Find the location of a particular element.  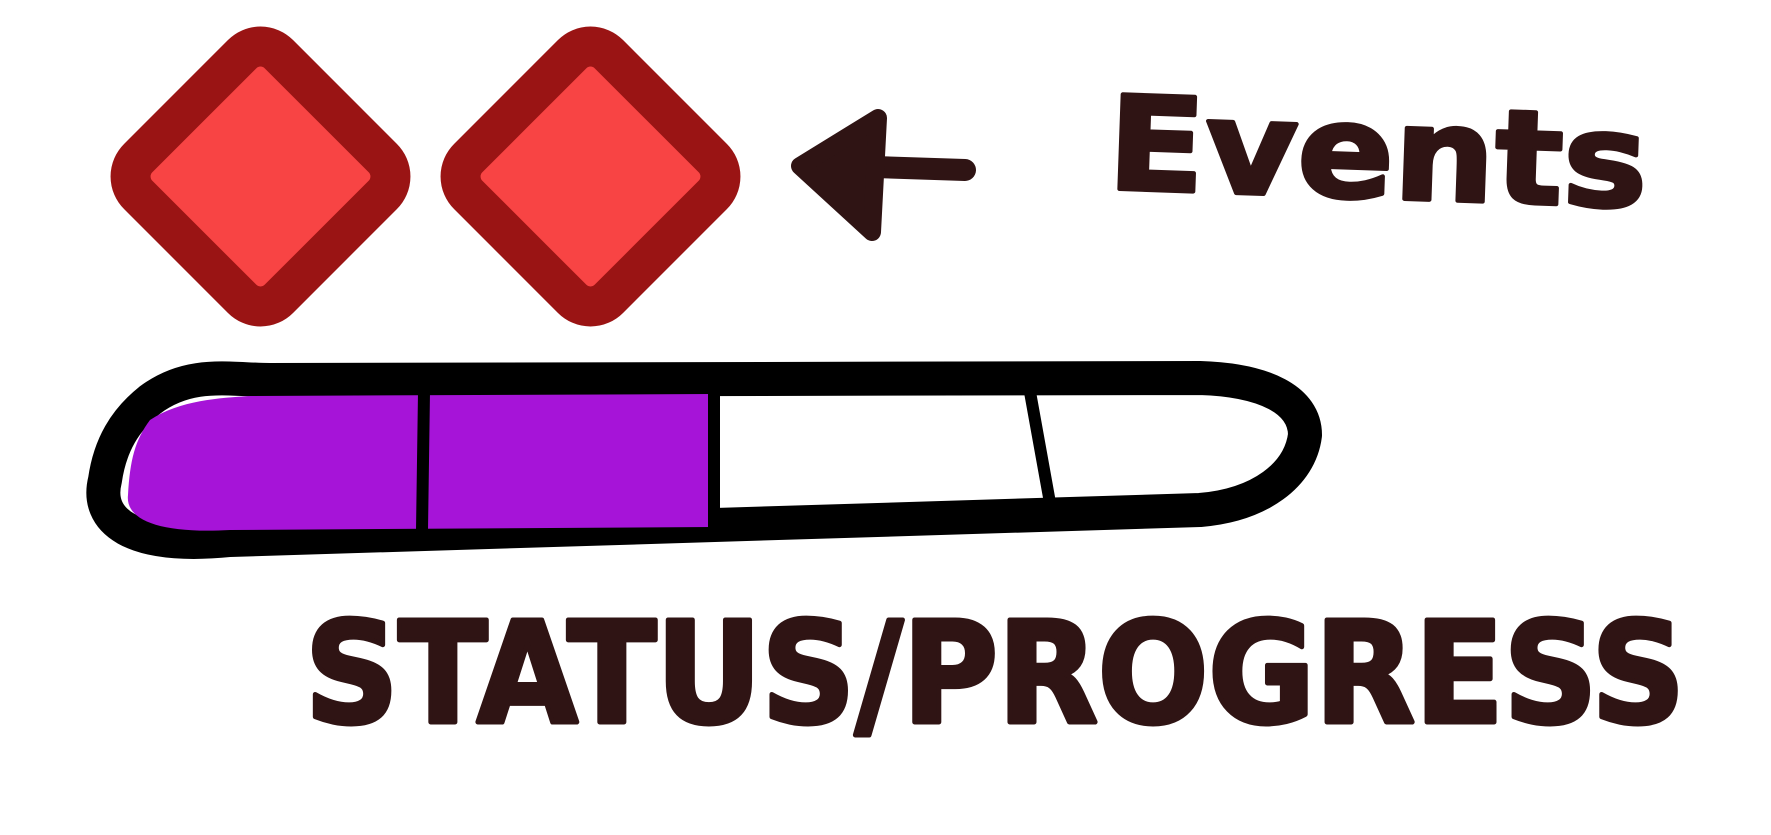

events-group is located at coordinates (425, 176).